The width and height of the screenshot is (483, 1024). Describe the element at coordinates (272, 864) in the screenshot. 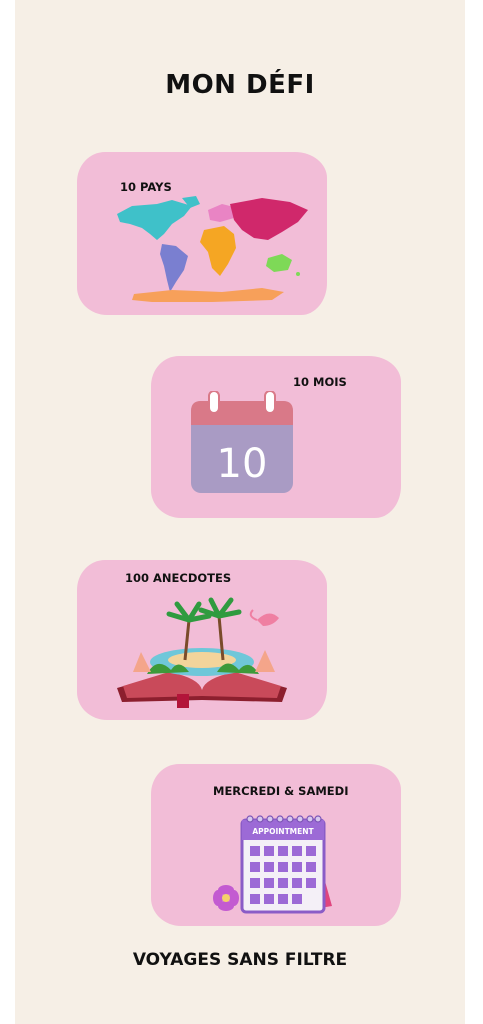

I see `appointment-calendar-icon: APPOINTMENT` at that location.